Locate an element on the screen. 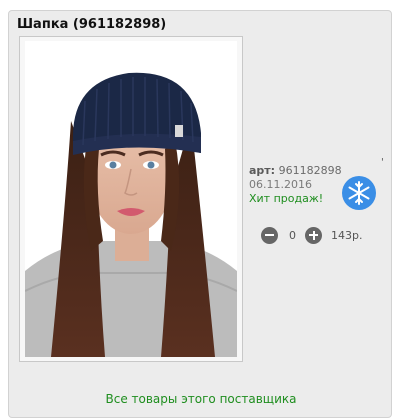 This screenshot has width=408, height=420. minus-icon is located at coordinates (269, 235).